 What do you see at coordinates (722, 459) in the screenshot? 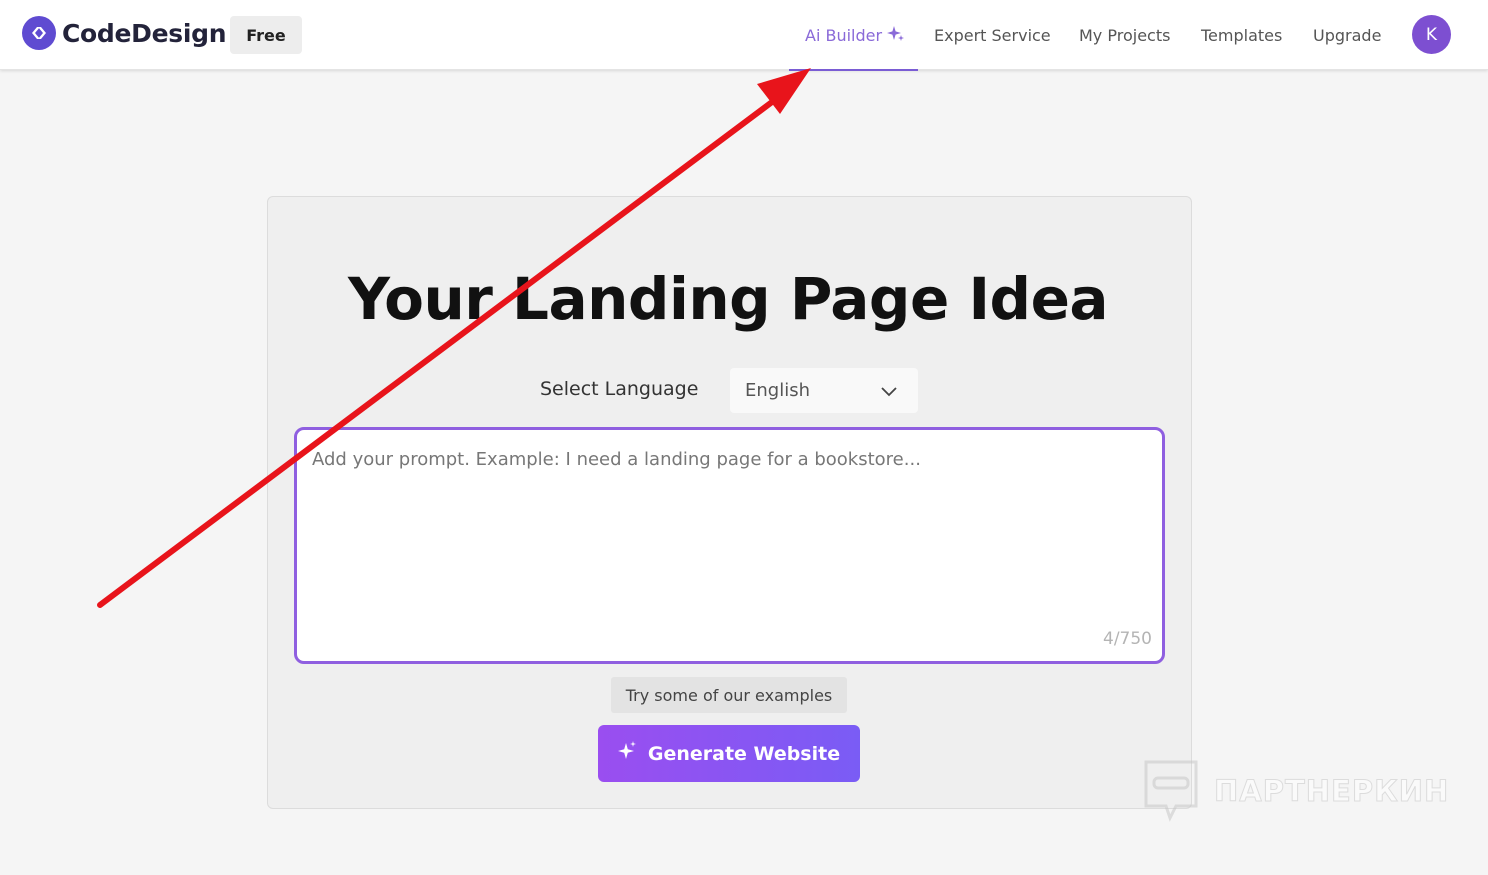
I see `prompt-input` at bounding box center [722, 459].